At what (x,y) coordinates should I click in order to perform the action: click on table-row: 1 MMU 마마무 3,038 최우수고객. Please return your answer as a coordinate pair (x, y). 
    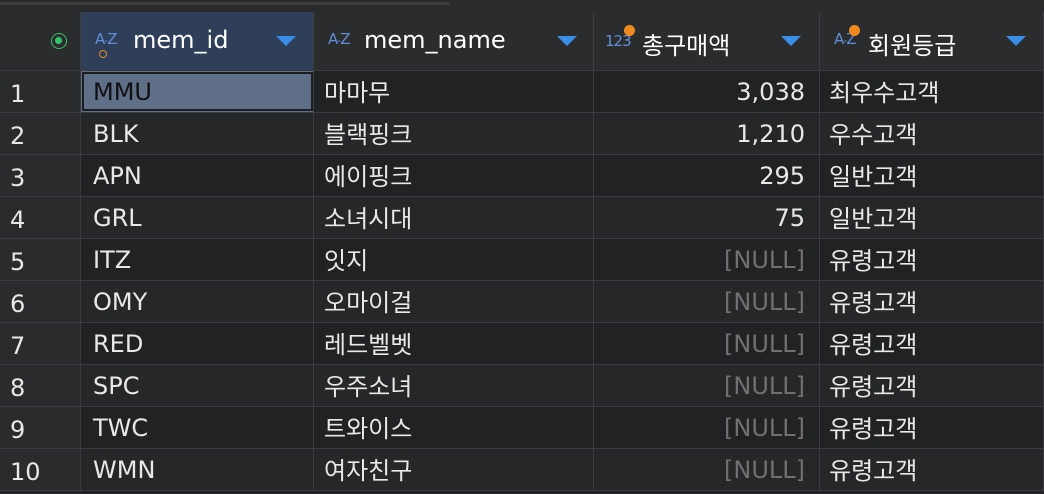
    Looking at the image, I should click on (522, 92).